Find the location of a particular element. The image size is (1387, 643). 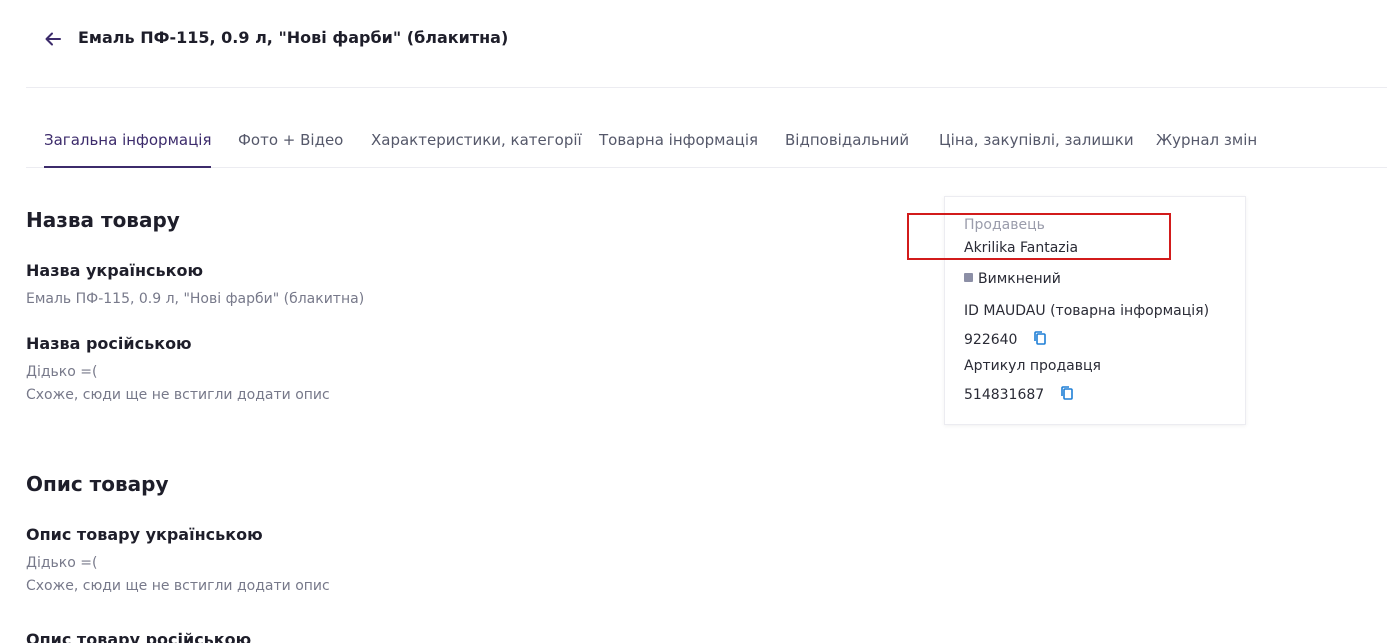

arrow-left-icon is located at coordinates (53, 39).